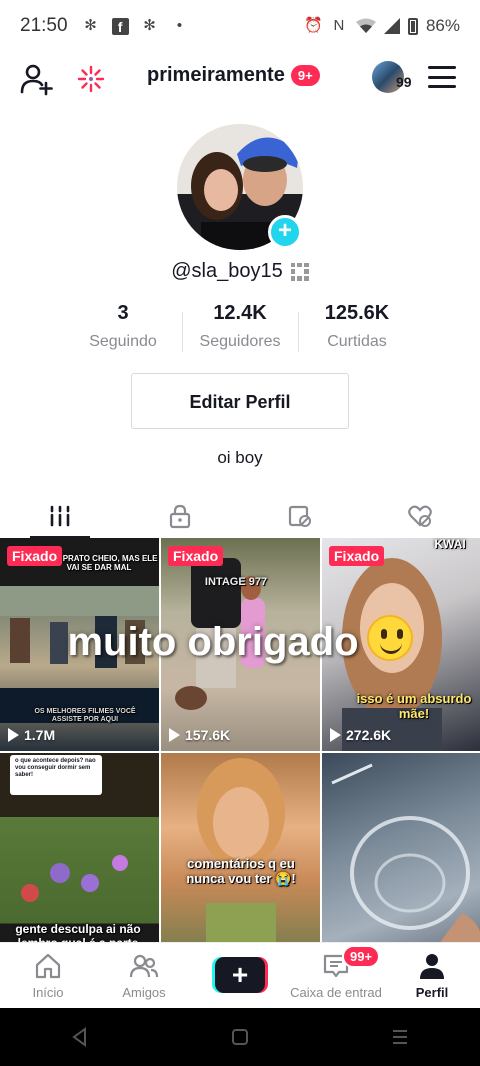  Describe the element at coordinates (240, 341) in the screenshot. I see `stat-label: Seguidores` at that location.